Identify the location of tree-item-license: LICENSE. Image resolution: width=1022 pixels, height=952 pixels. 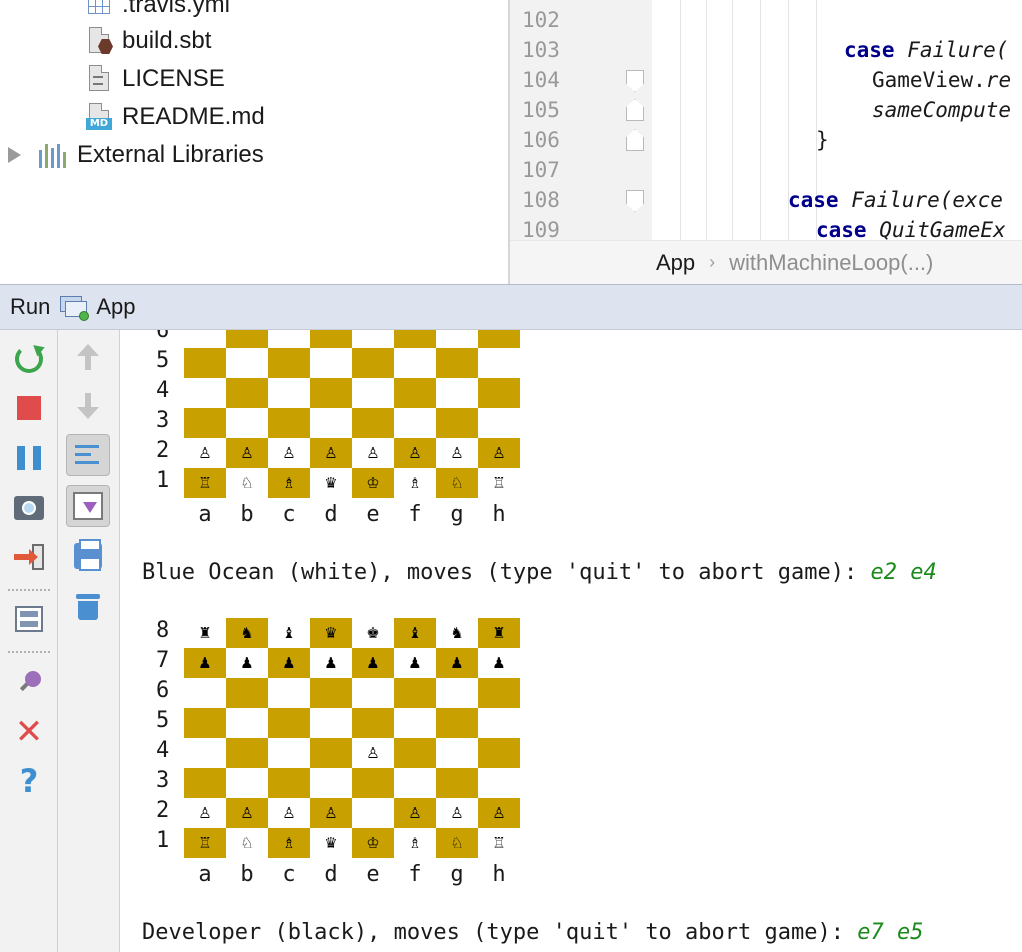
(155, 79).